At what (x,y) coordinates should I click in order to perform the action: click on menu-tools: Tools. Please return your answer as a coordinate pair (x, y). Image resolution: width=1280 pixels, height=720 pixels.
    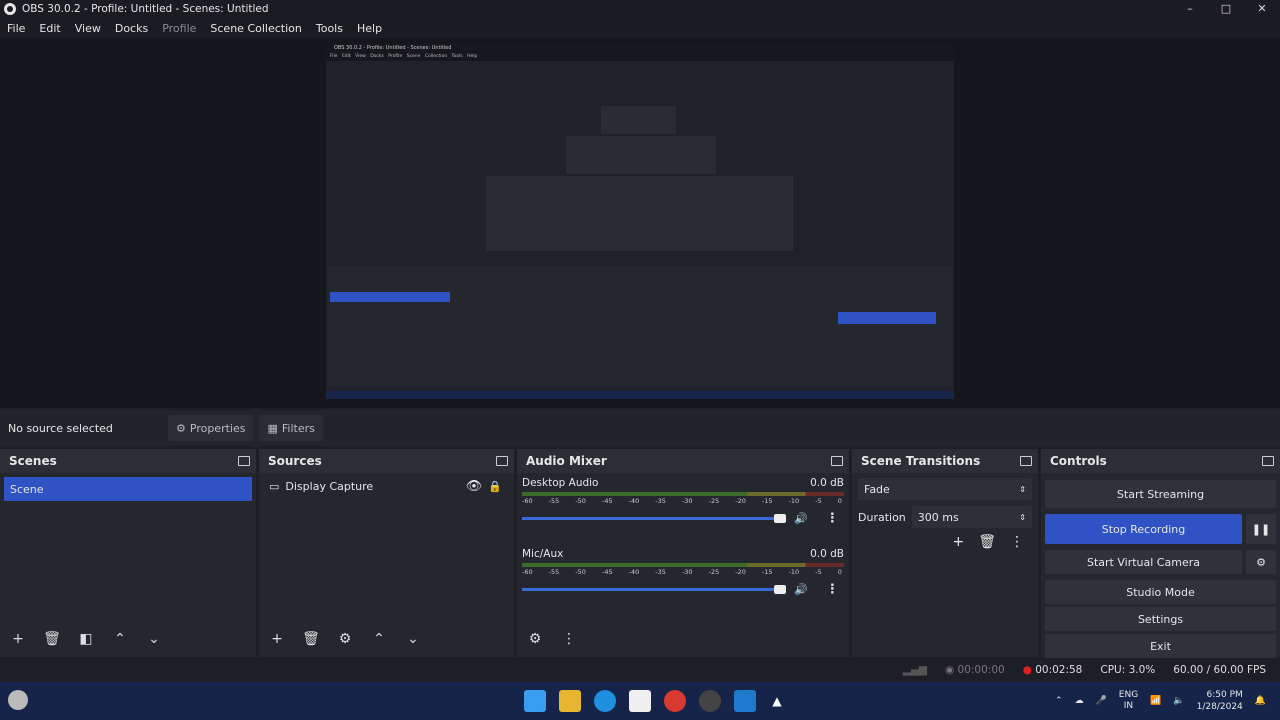
    Looking at the image, I should click on (329, 28).